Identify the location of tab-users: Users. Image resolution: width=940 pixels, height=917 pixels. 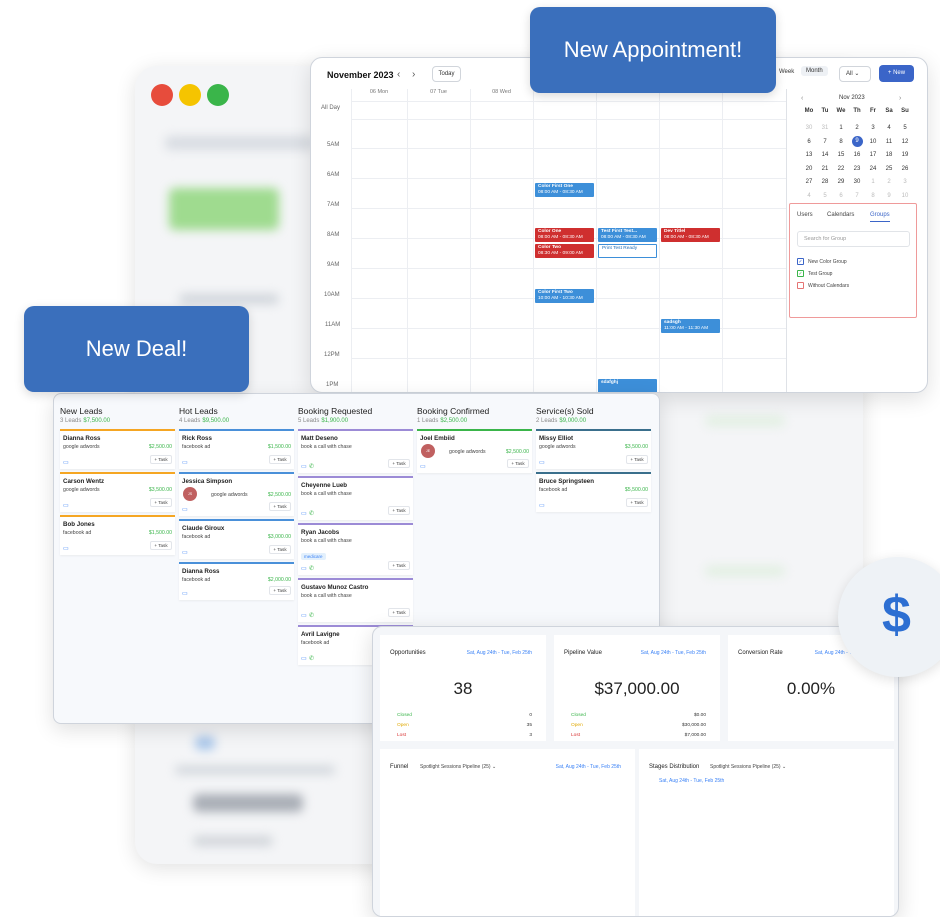
(805, 215).